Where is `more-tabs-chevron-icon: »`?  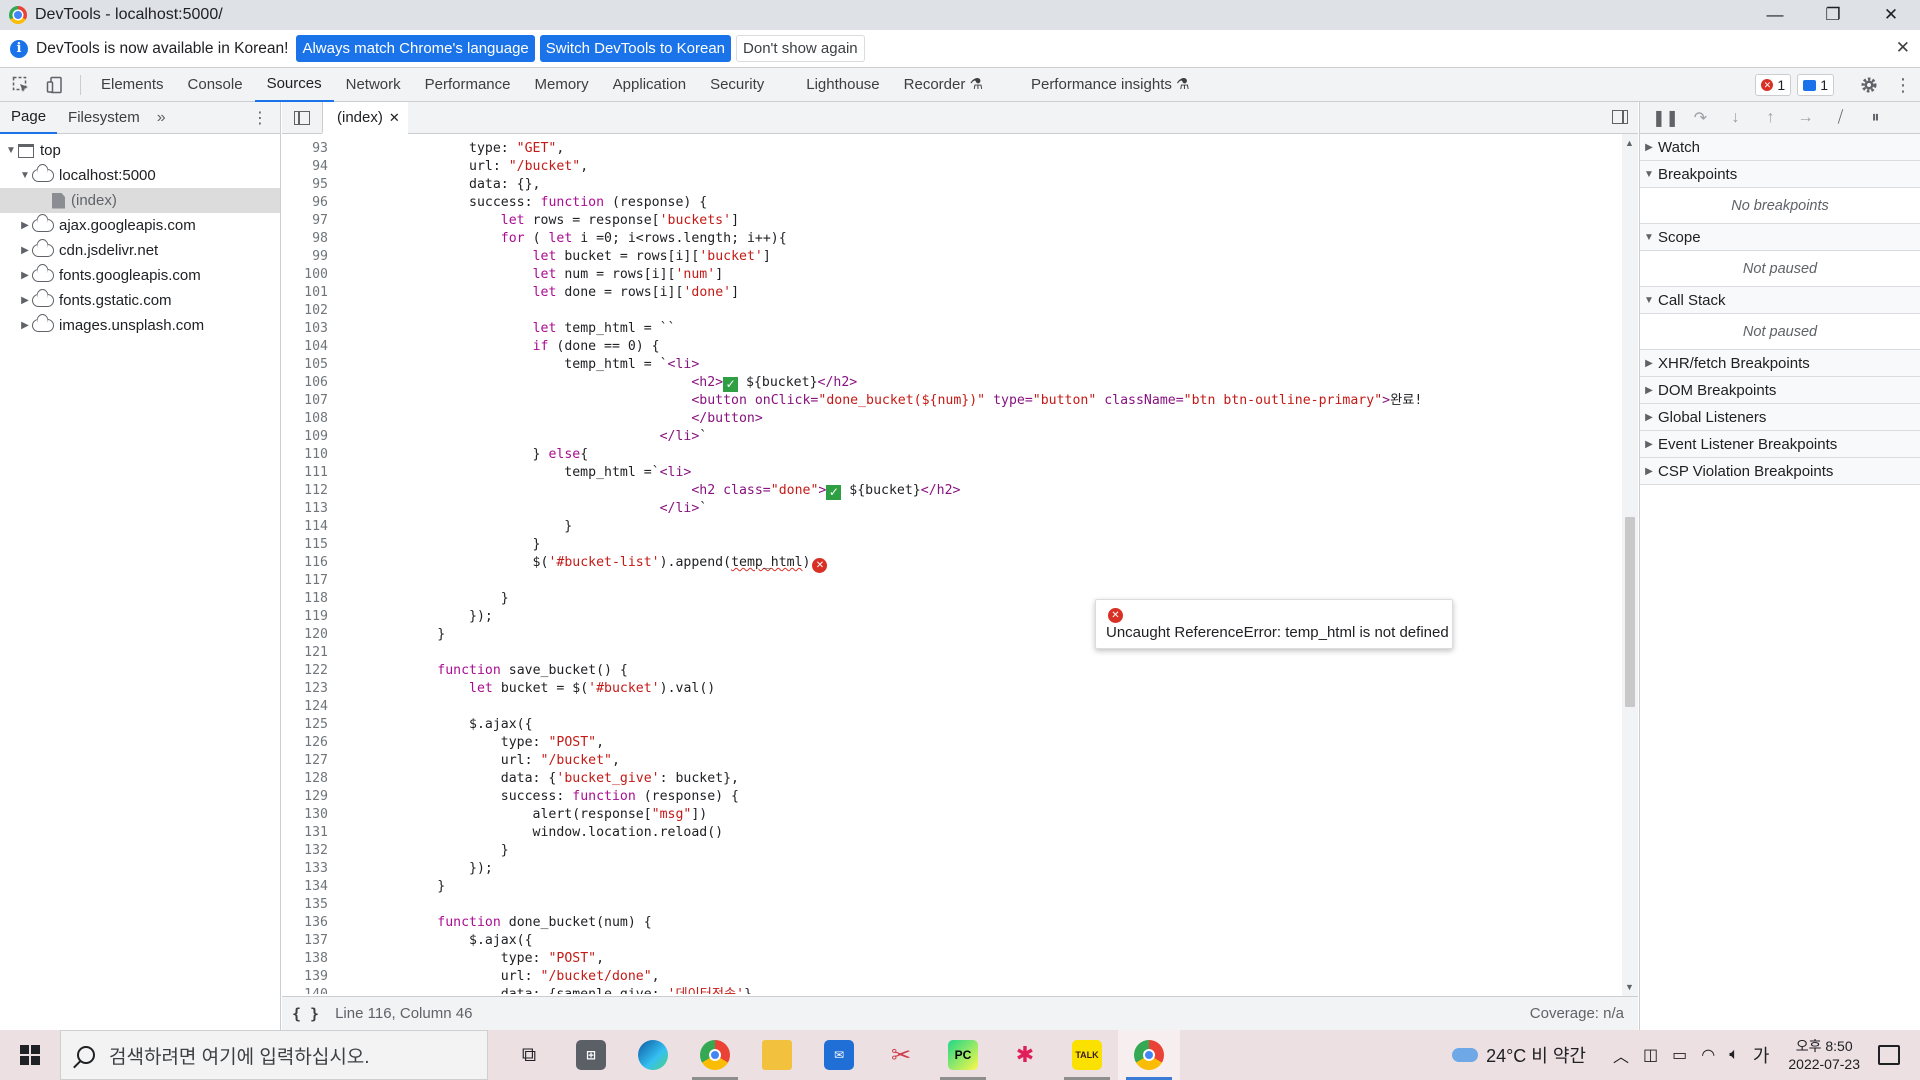 more-tabs-chevron-icon: » is located at coordinates (161, 118).